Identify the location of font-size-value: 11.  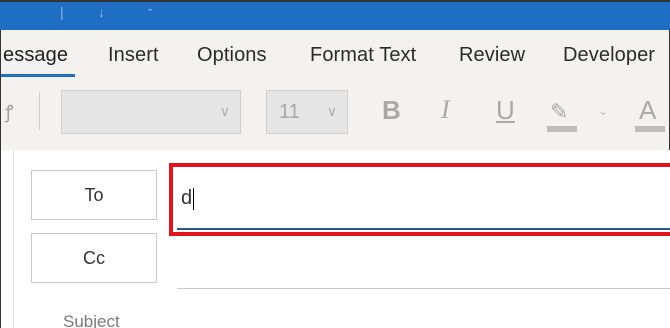
(289, 112).